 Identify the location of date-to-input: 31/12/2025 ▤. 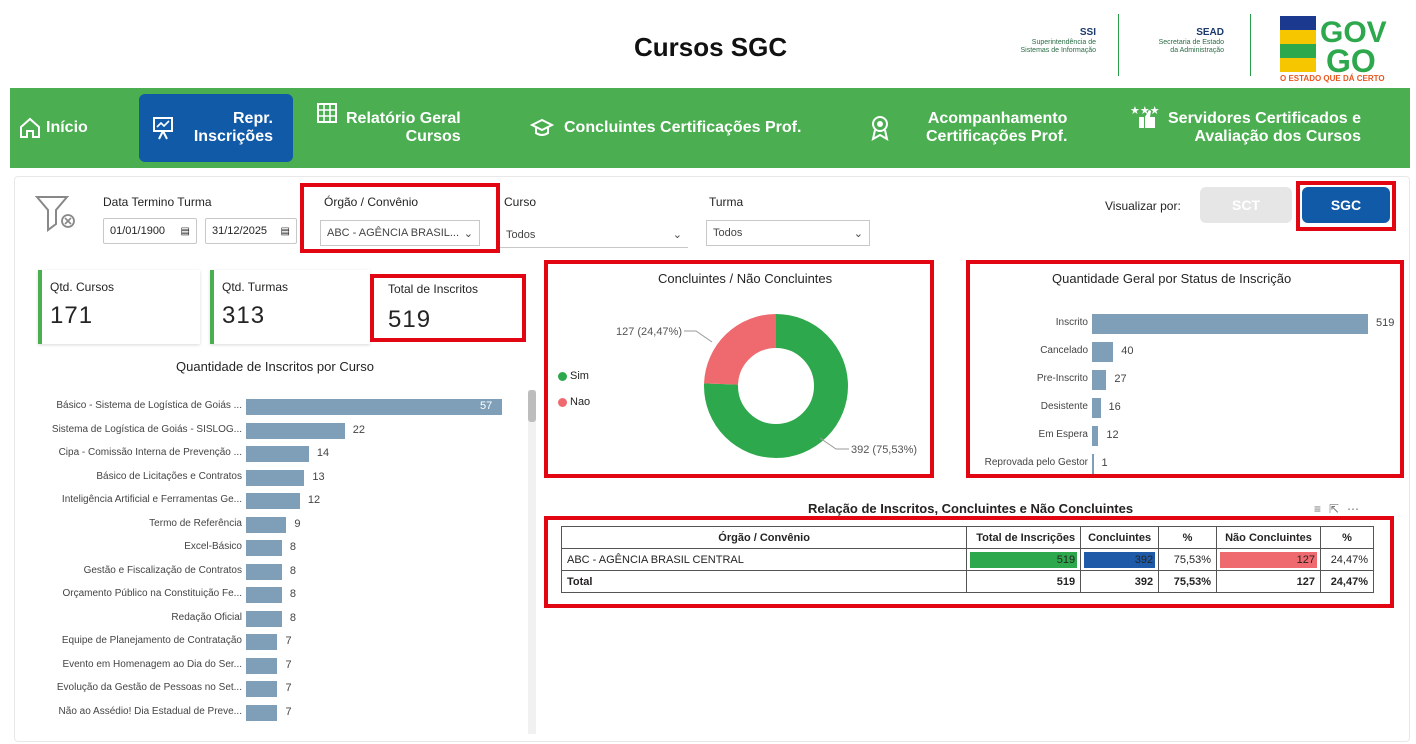
(251, 231).